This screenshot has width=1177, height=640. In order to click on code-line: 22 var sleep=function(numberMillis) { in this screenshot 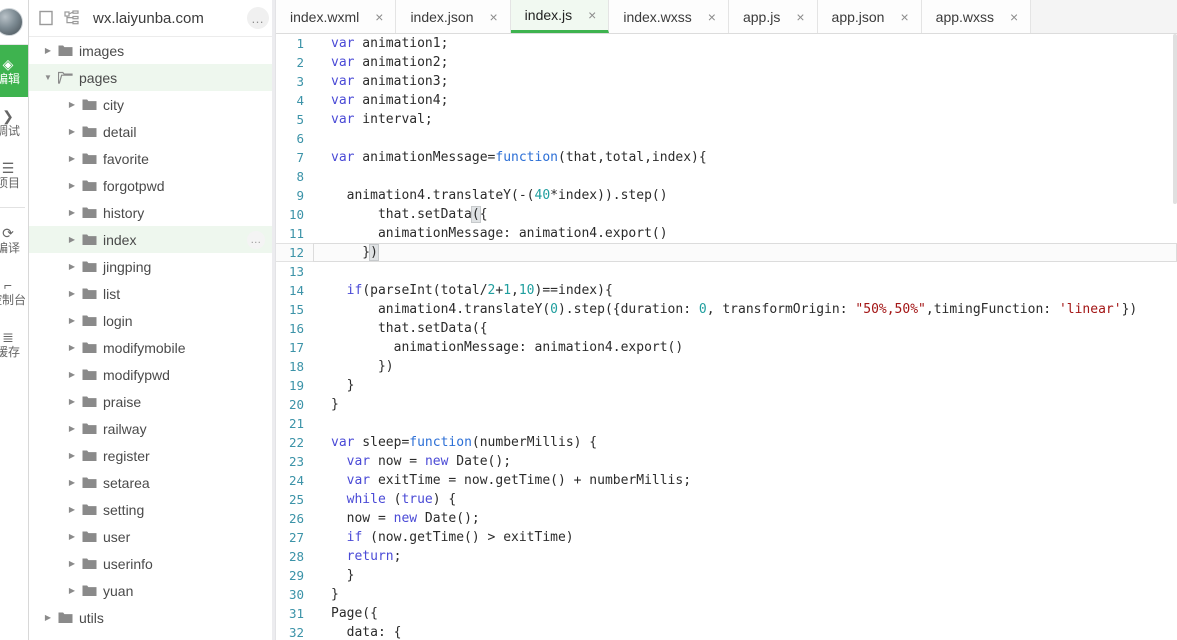, I will do `click(726, 442)`.